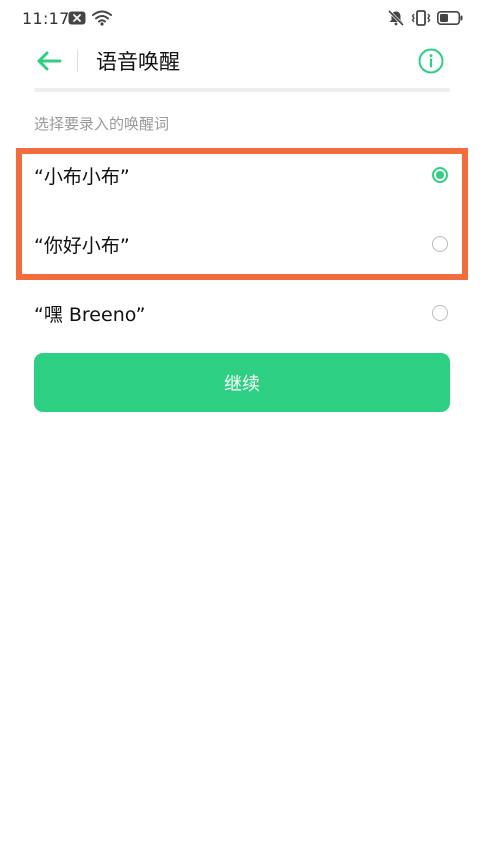  I want to click on status-time: 11:17, so click(46, 18).